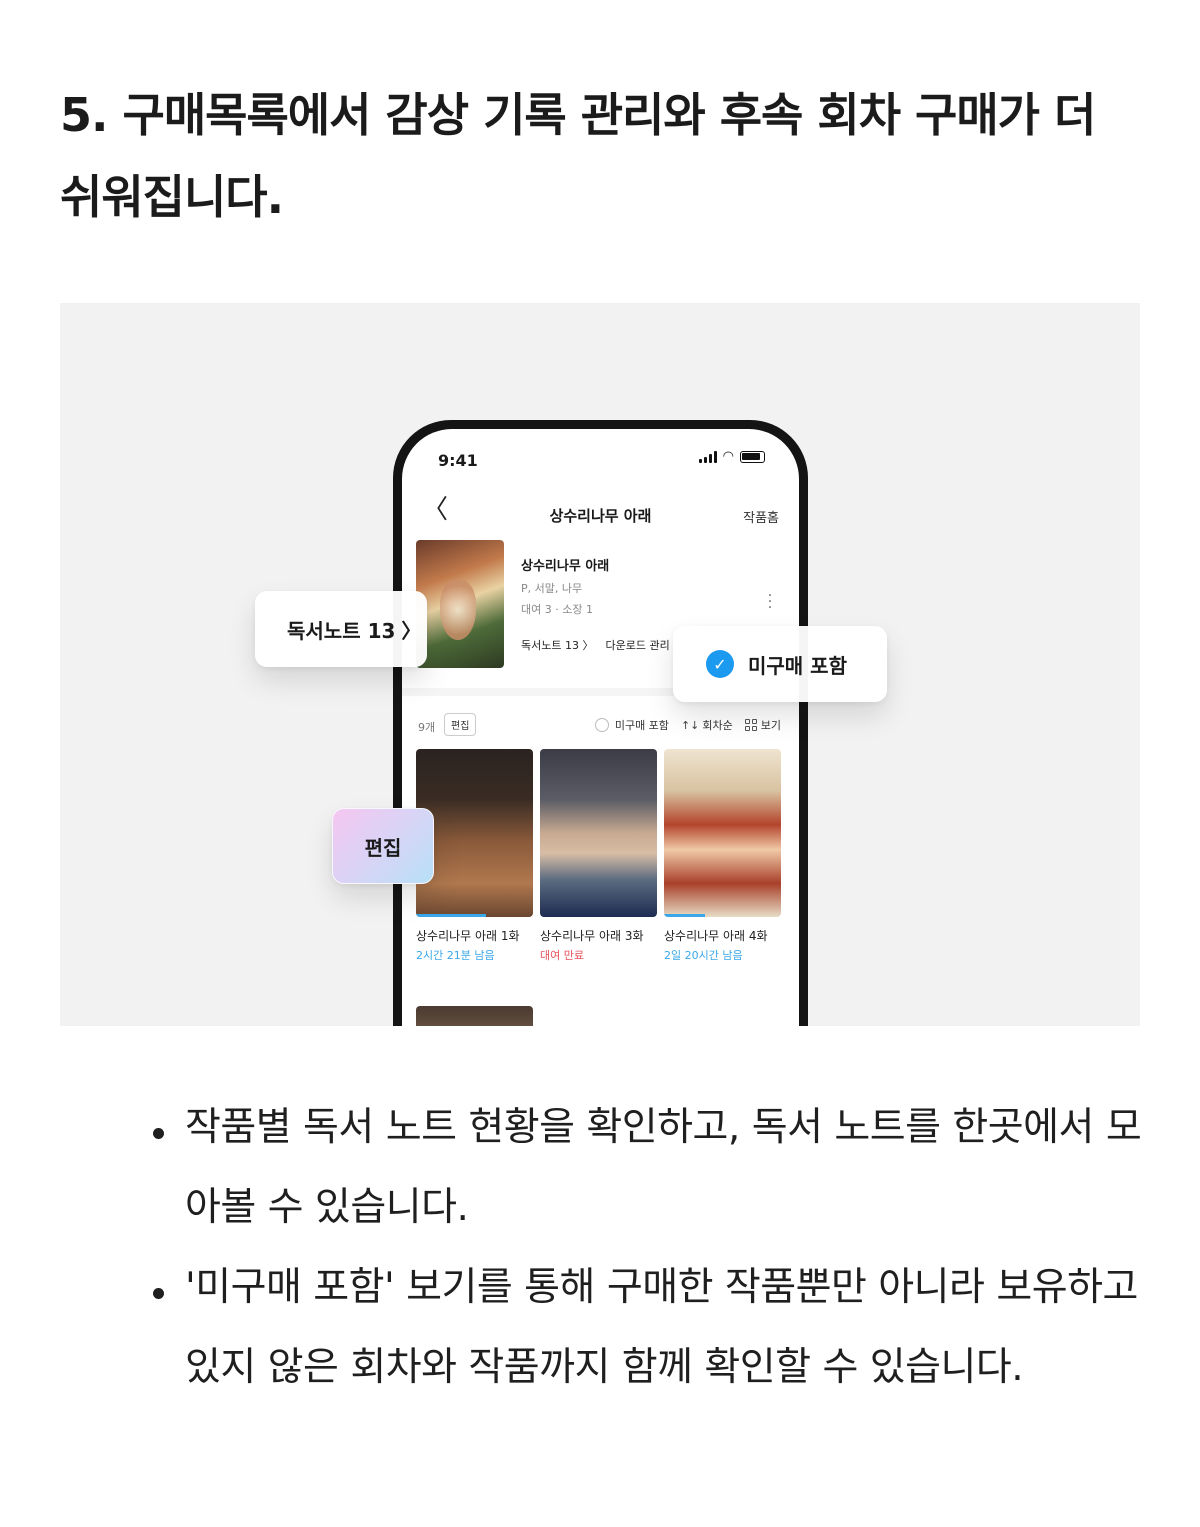 The width and height of the screenshot is (1200, 1527). I want to click on episode-title: 상수리나무 아래 3화, so click(592, 936).